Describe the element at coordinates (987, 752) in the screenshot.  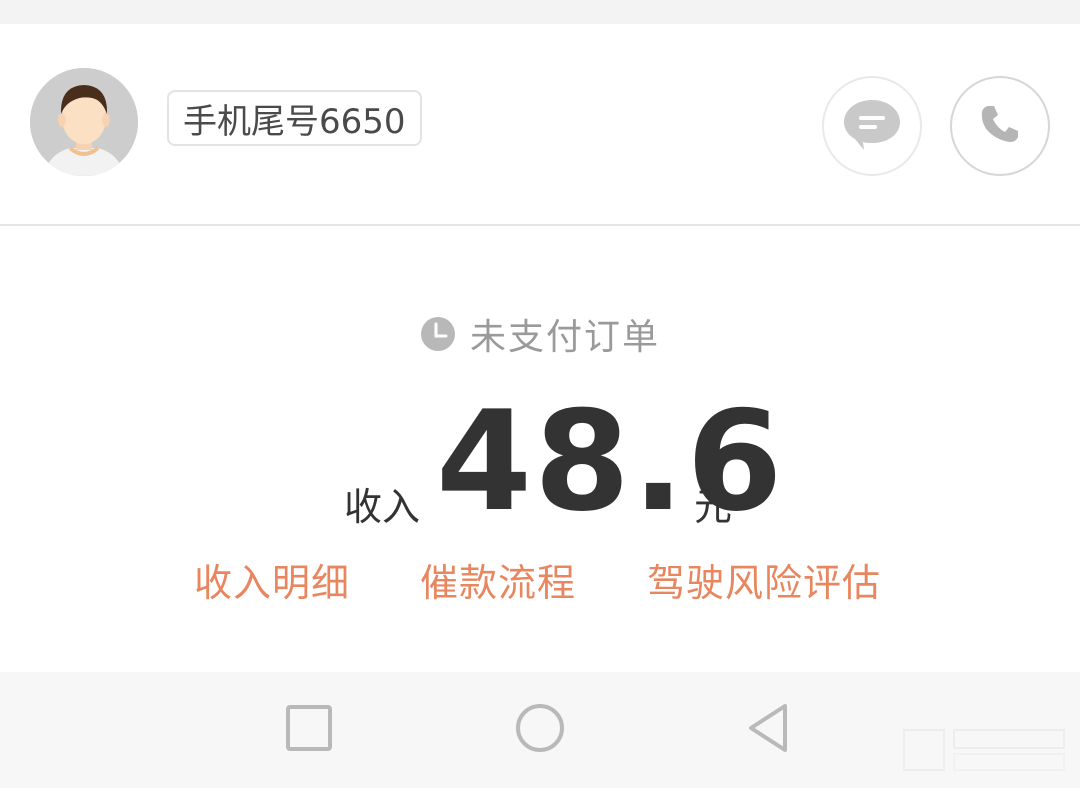
I see `watermark` at that location.